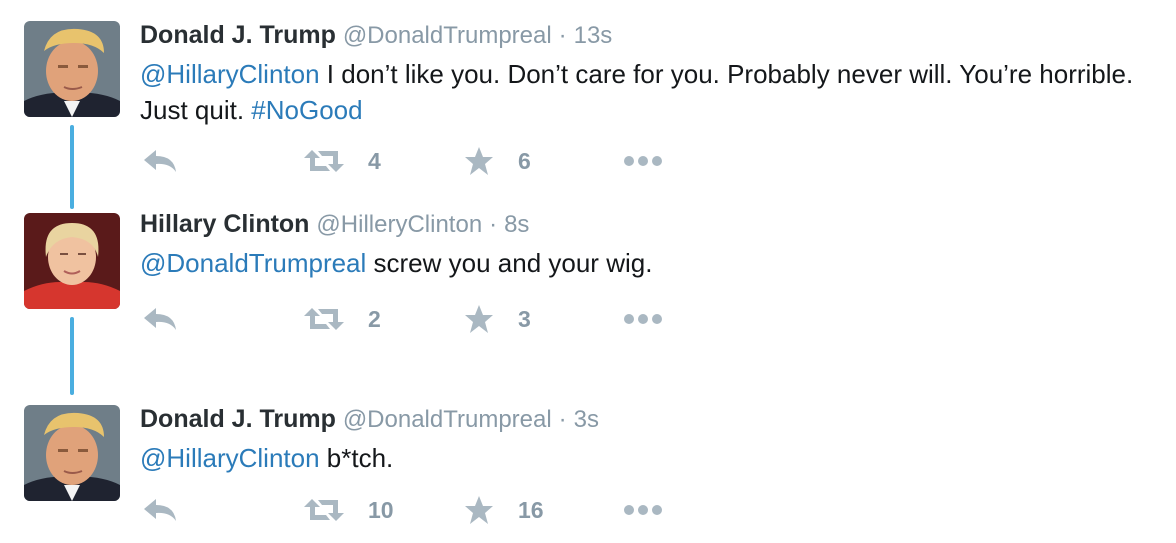  I want to click on tweet-header: Donald J. Trump @DonaldTrumpreal · 13s, so click(376, 35).